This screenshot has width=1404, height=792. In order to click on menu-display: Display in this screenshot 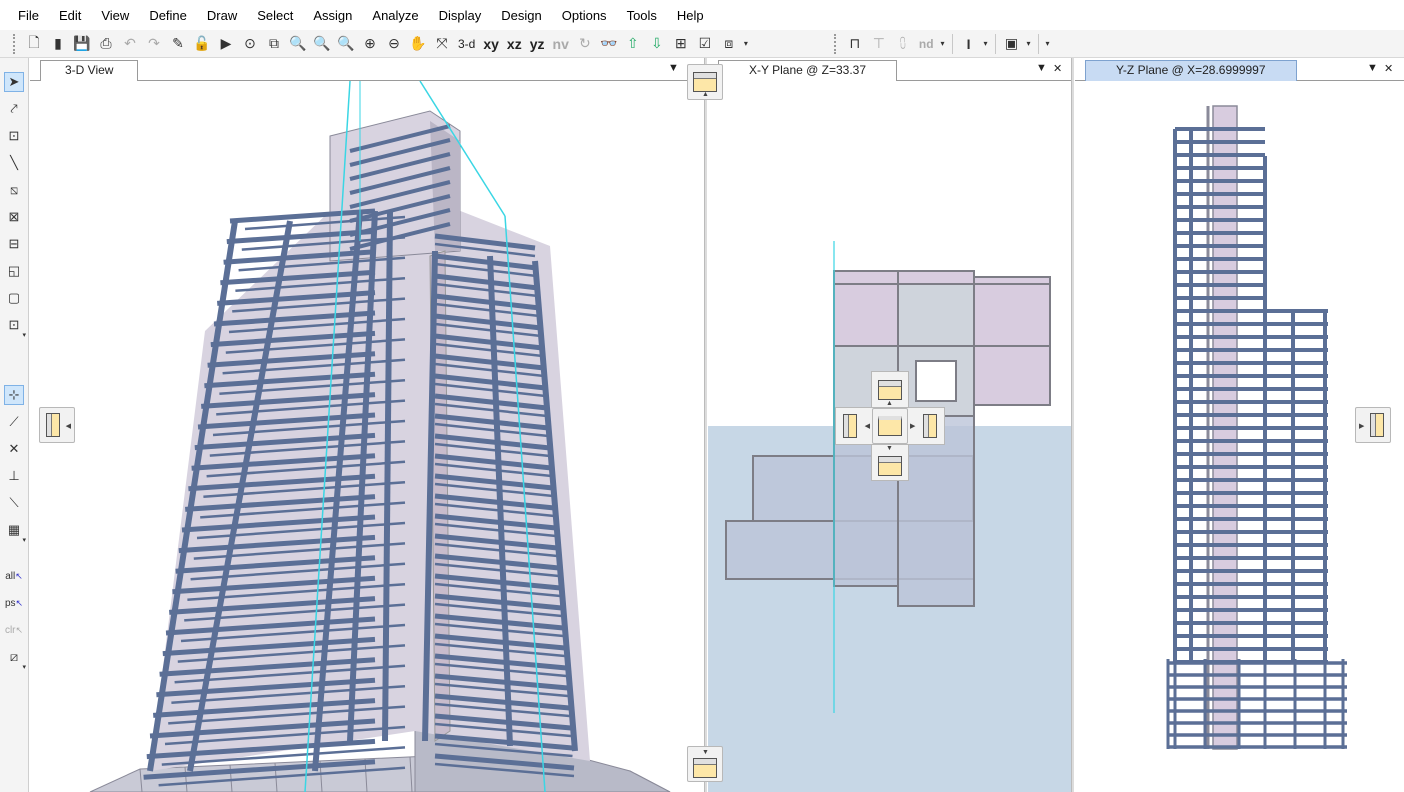, I will do `click(460, 15)`.